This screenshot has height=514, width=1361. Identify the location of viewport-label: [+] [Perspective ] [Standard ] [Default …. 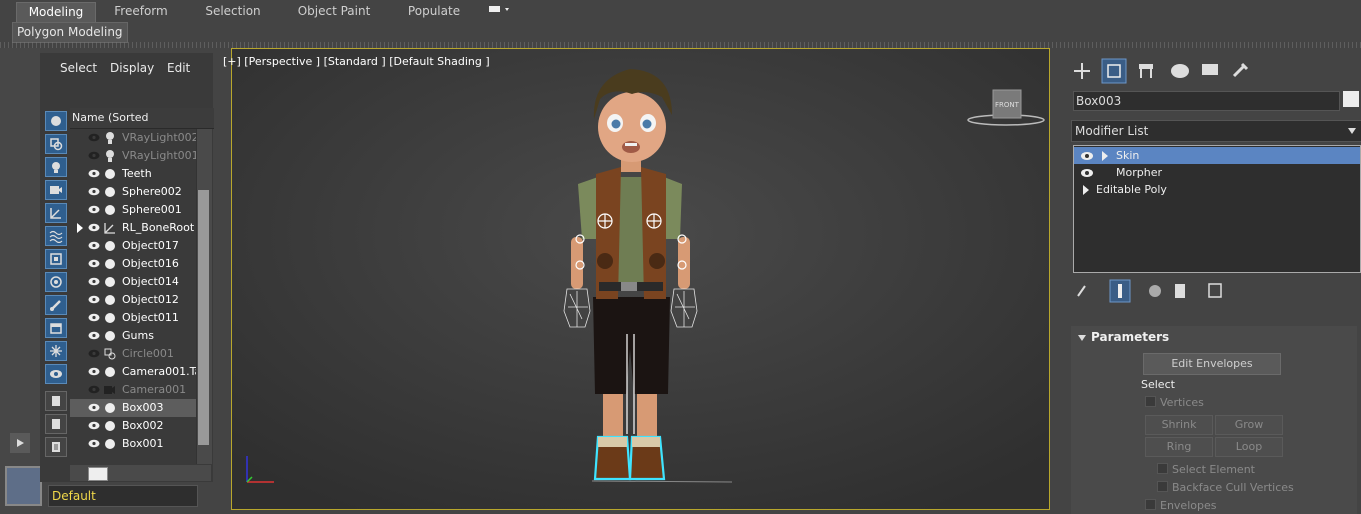
(356, 61).